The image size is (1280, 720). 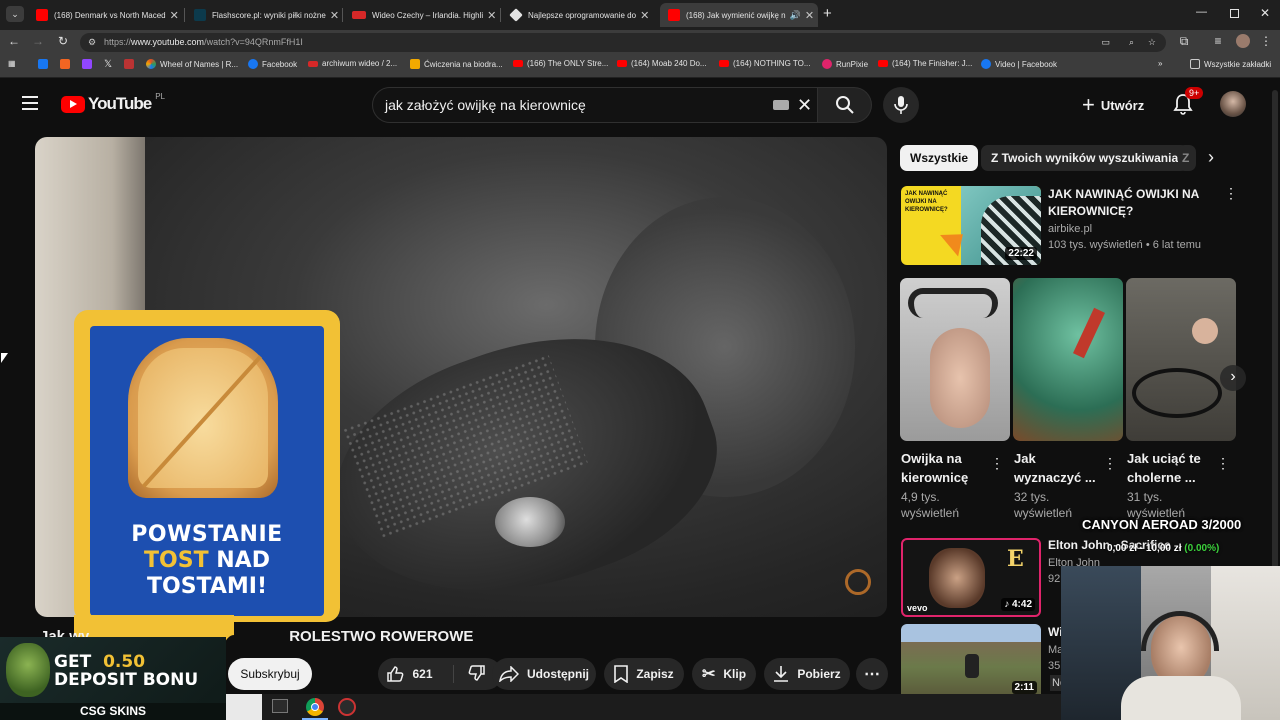 What do you see at coordinates (1152, 42) in the screenshot?
I see `bookmark-star-icon: ☆` at bounding box center [1152, 42].